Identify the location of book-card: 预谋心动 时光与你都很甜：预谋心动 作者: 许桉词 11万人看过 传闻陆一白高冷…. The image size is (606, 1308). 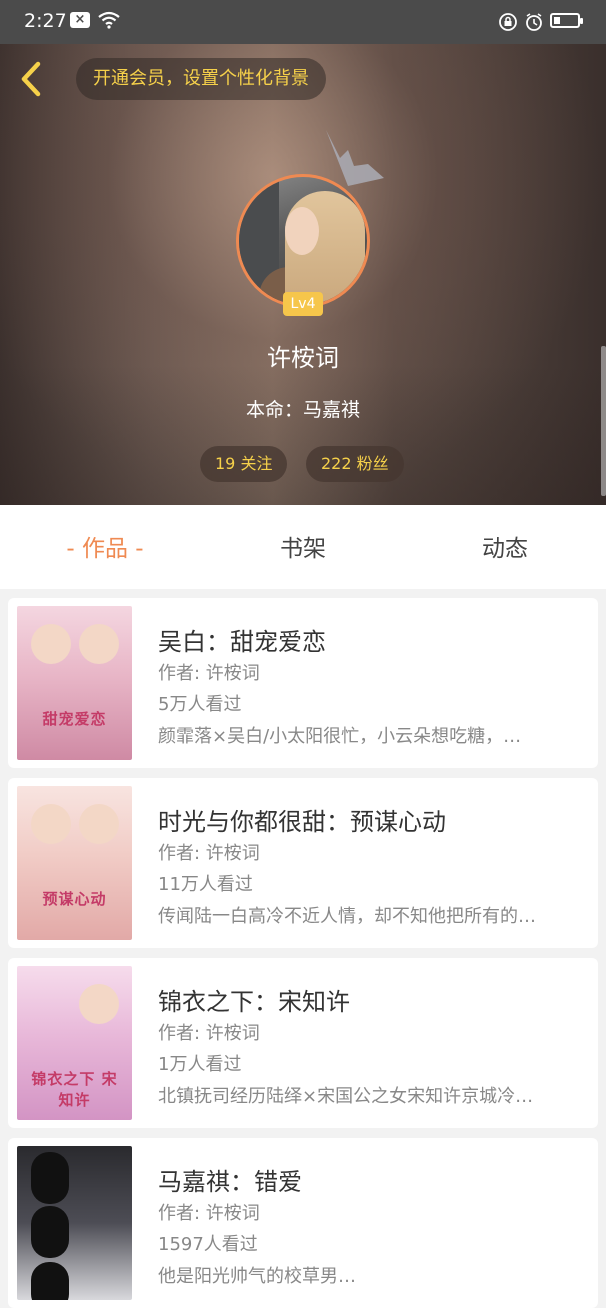
(303, 863).